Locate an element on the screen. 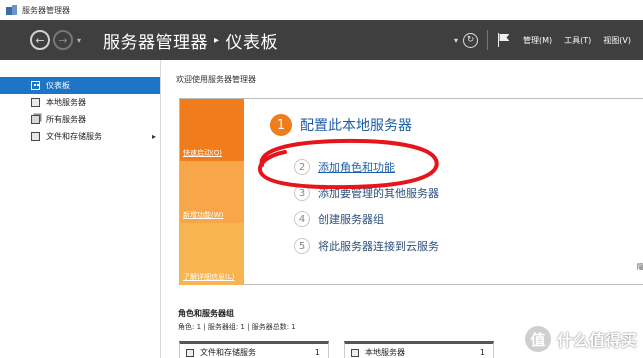 This screenshot has width=643, height=358. breadcrumb-current: 仪表板 is located at coordinates (252, 42).